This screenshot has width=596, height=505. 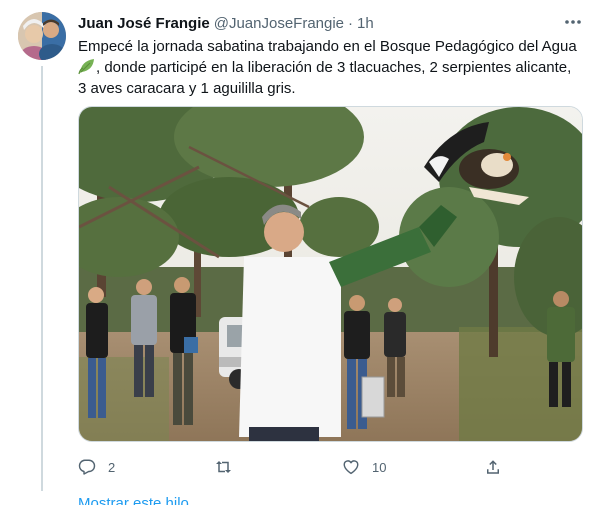 I want to click on thread-line, so click(x=42, y=278).